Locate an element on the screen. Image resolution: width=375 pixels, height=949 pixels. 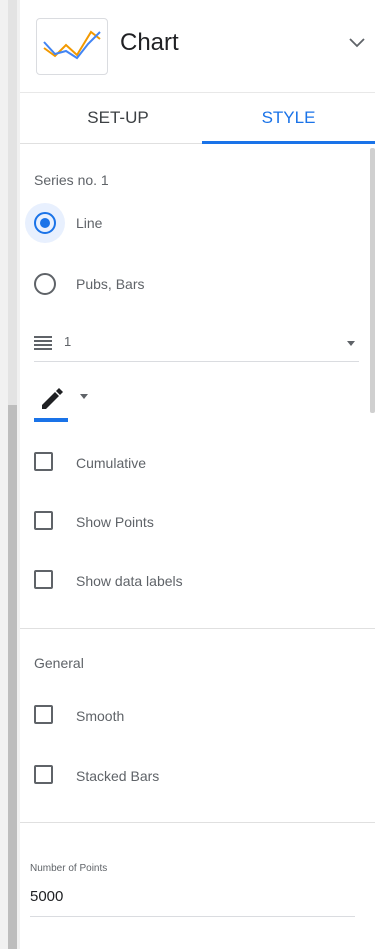
left-scrollbar-thumb is located at coordinates (12, 677).